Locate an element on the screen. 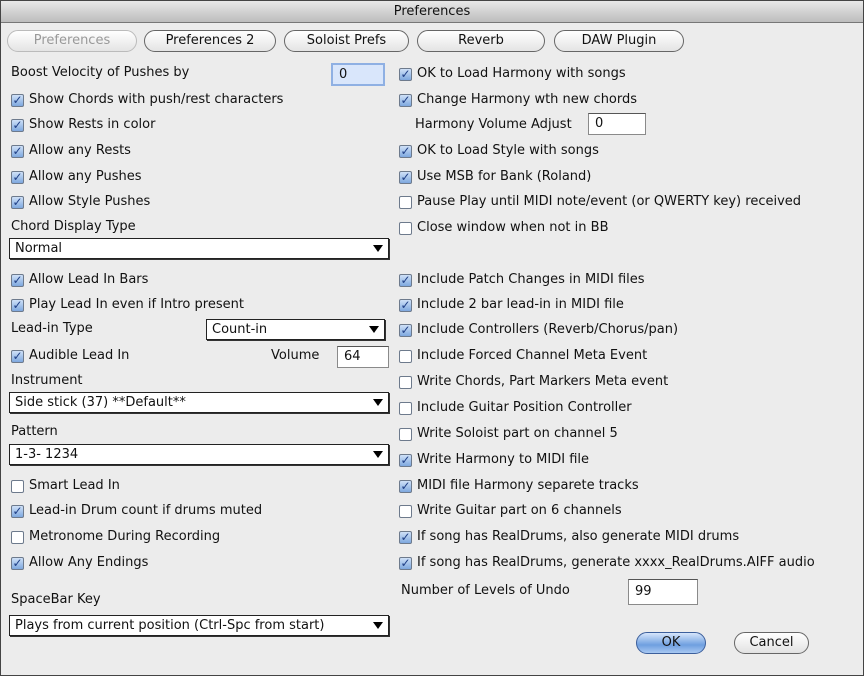 The image size is (864, 676). checkbox-allow-any-rests: ✓ Allow any Rests is located at coordinates (71, 151).